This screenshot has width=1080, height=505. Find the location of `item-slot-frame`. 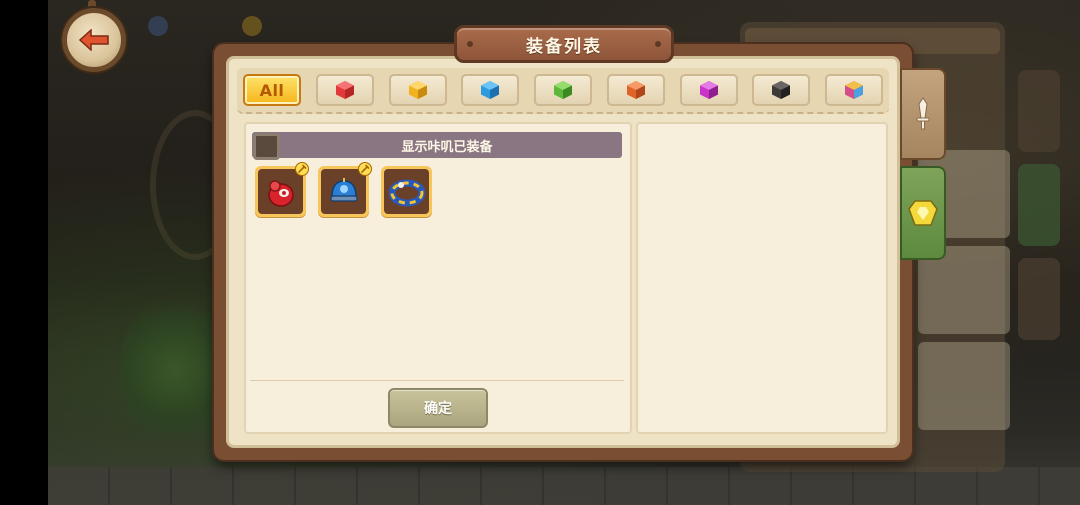

item-slot-frame is located at coordinates (406, 191).